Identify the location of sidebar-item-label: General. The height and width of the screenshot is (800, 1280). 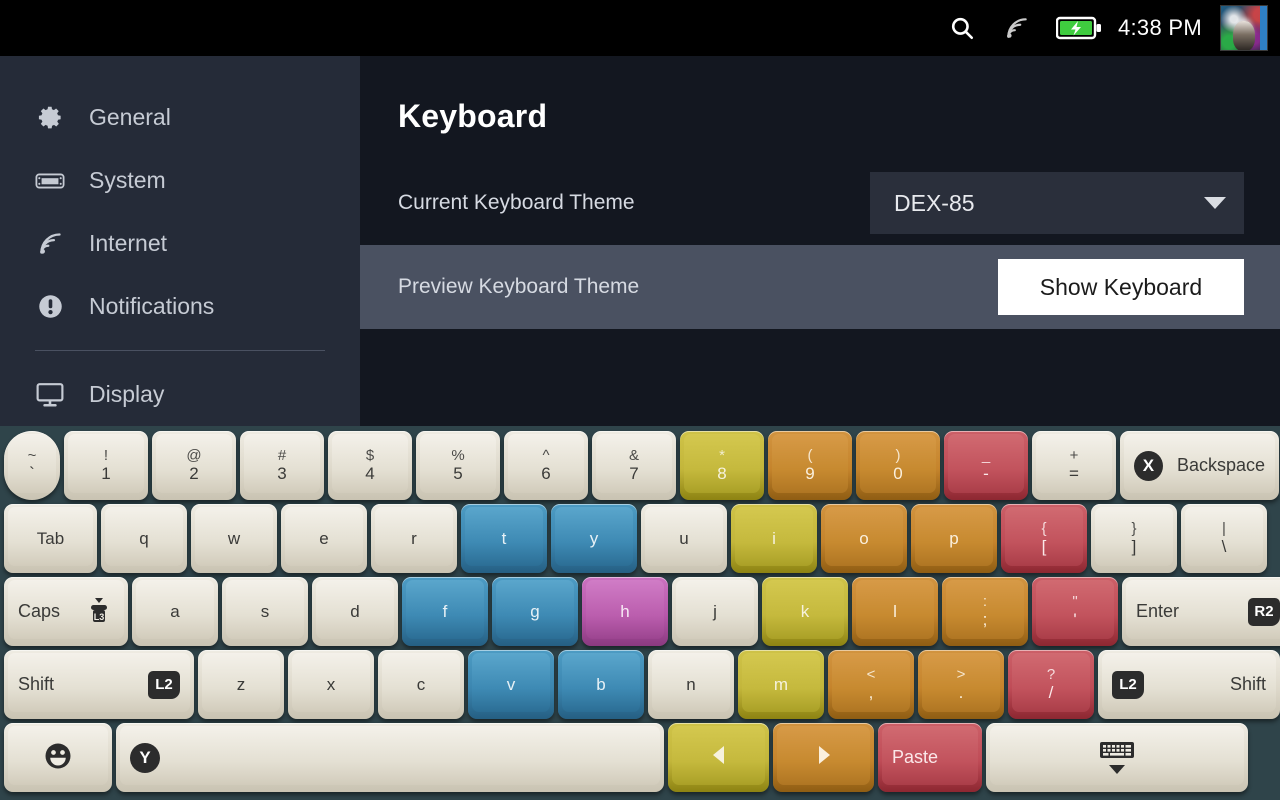
(130, 117).